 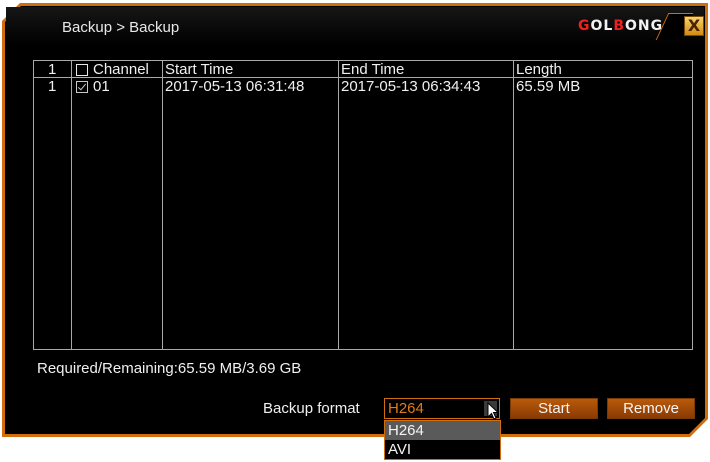 What do you see at coordinates (442, 449) in the screenshot?
I see `format-option-avi: AVI` at bounding box center [442, 449].